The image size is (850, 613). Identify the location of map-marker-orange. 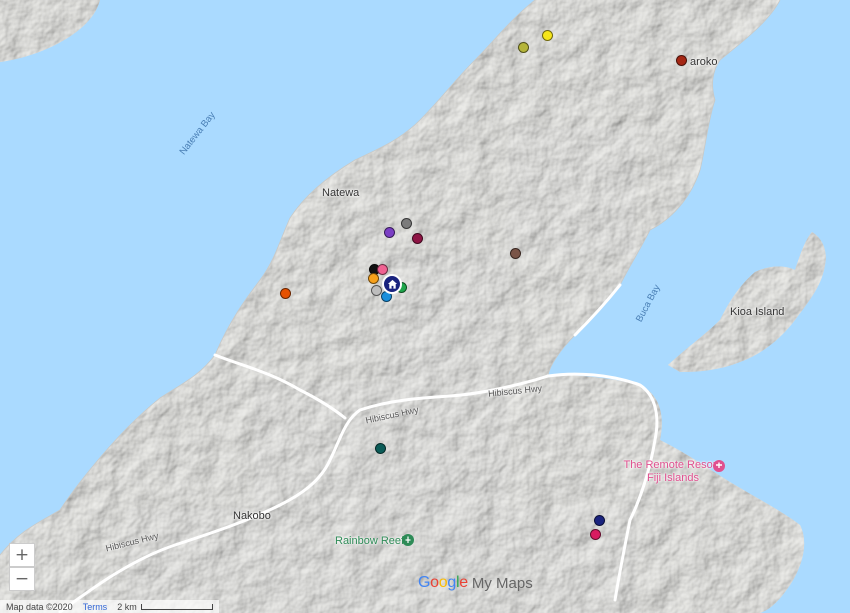
(373, 278).